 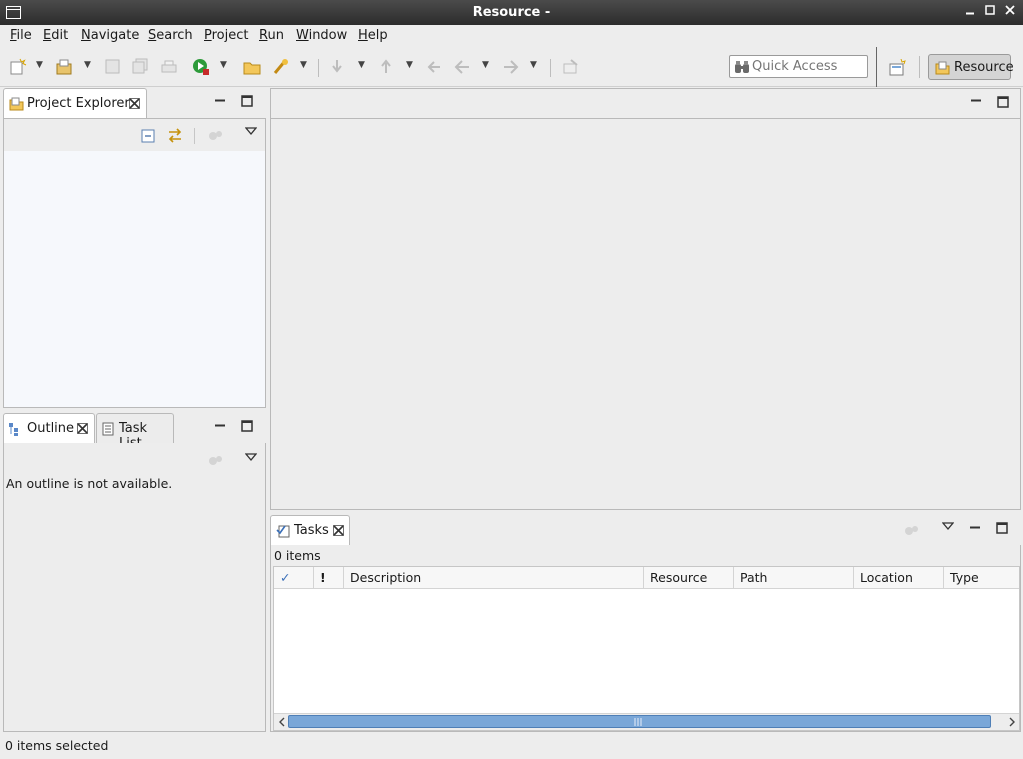 What do you see at coordinates (60, 35) in the screenshot?
I see `menu-label: dit` at bounding box center [60, 35].